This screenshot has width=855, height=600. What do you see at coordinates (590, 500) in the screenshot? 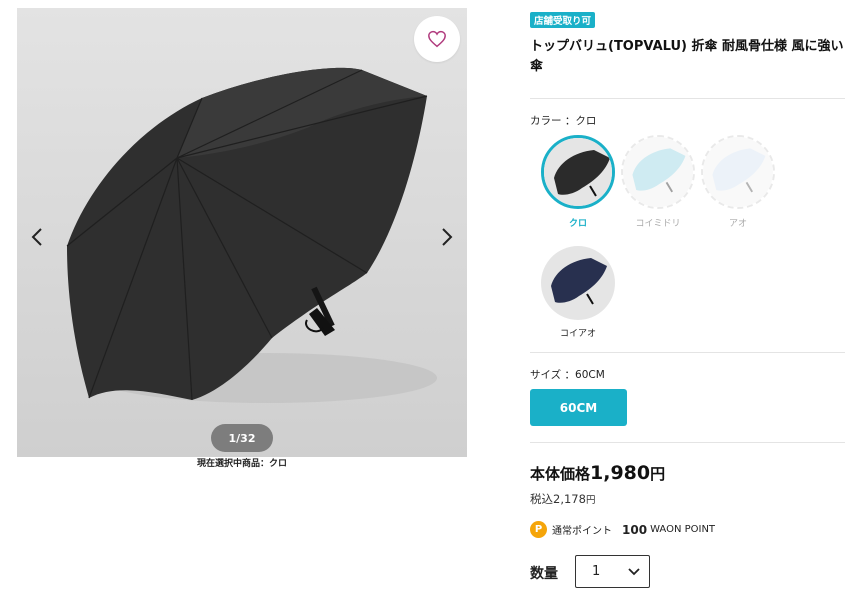
I see `tax-unit: 円` at bounding box center [590, 500].